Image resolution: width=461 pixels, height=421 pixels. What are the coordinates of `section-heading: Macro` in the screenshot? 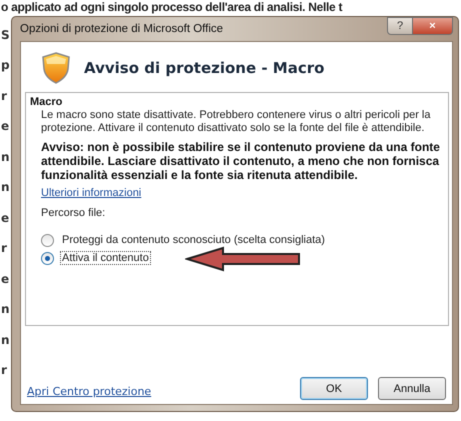 It's located at (46, 101).